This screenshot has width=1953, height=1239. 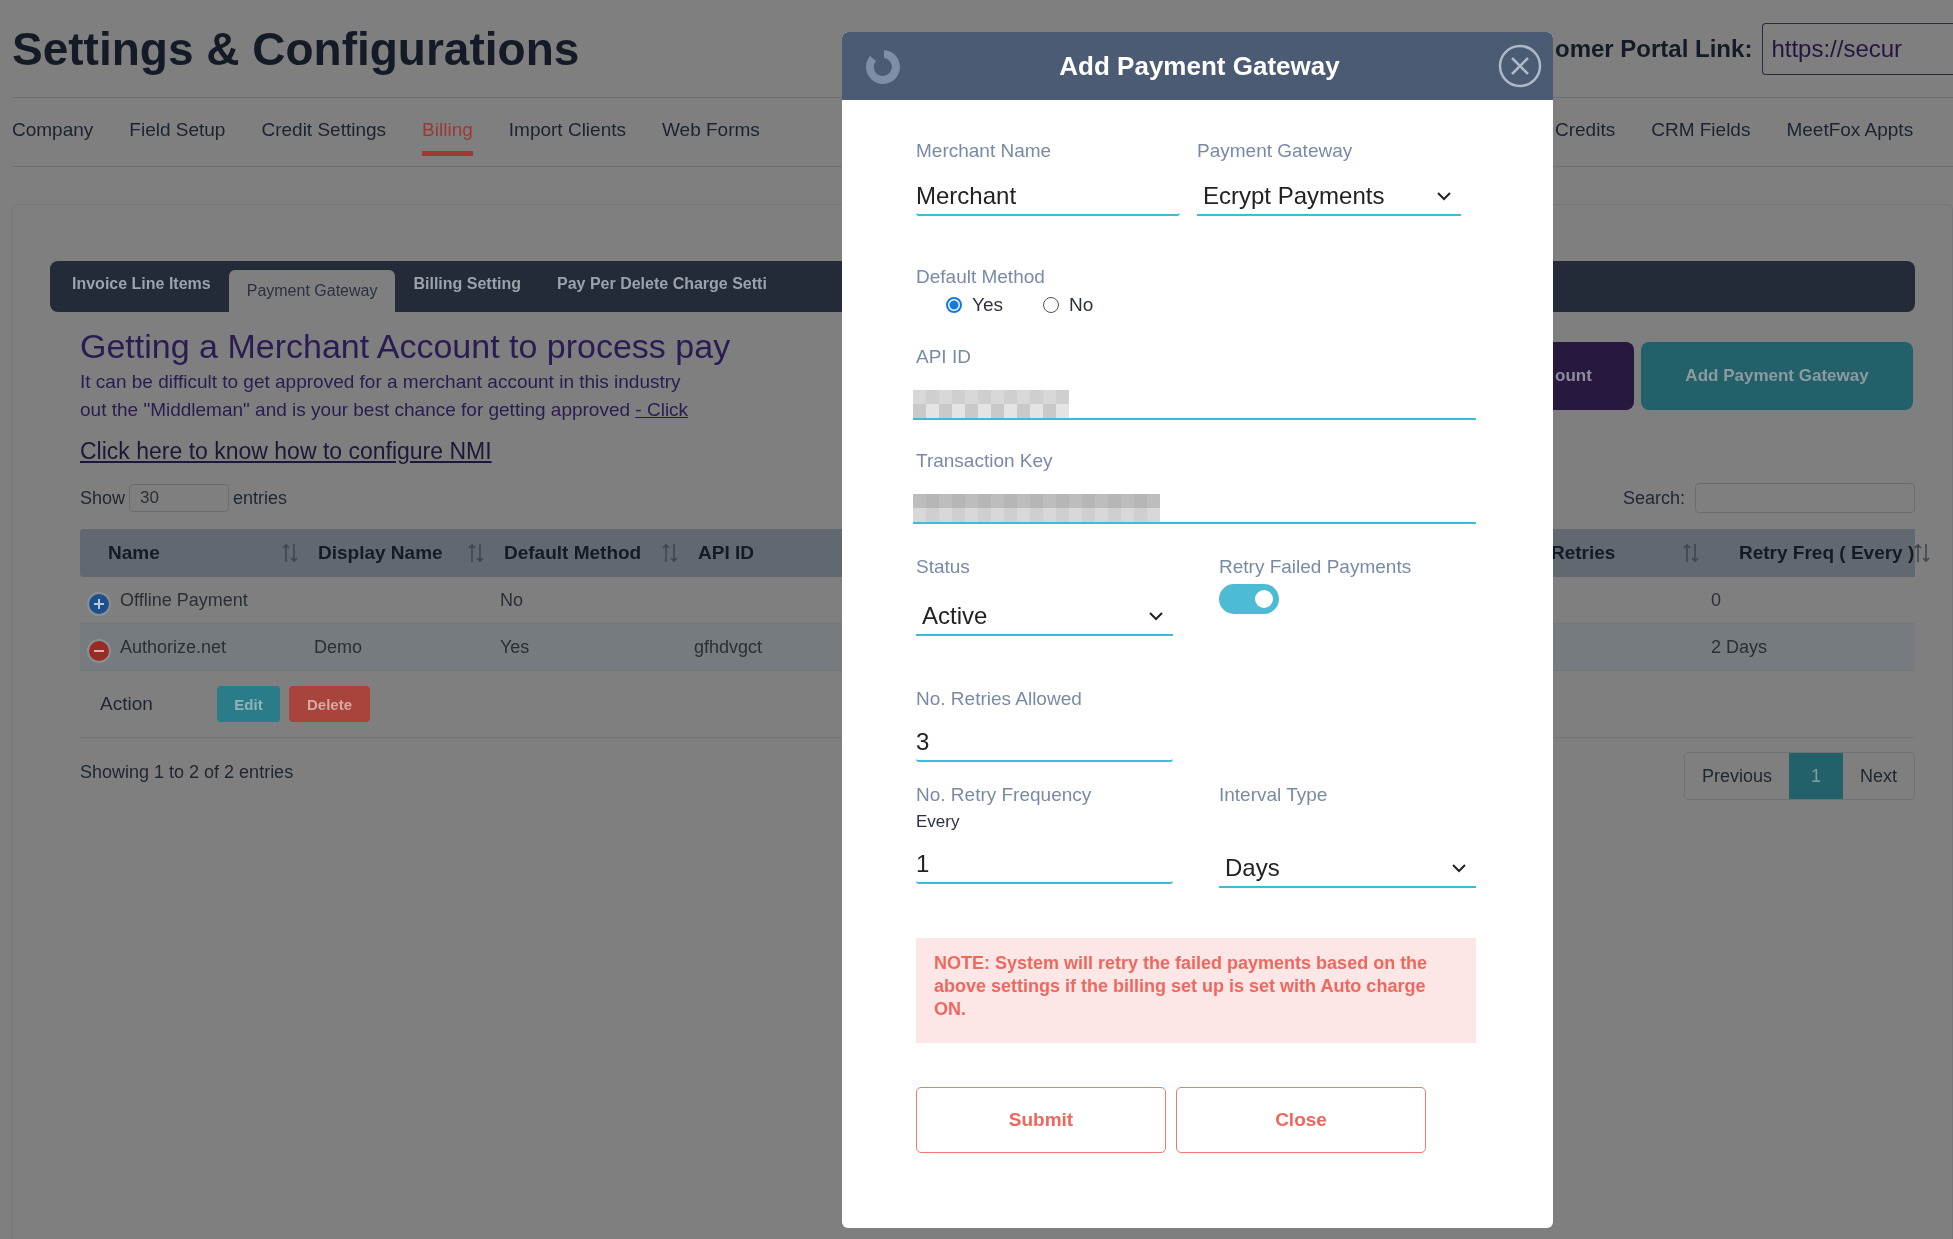 I want to click on field-label: API ID, so click(x=944, y=357).